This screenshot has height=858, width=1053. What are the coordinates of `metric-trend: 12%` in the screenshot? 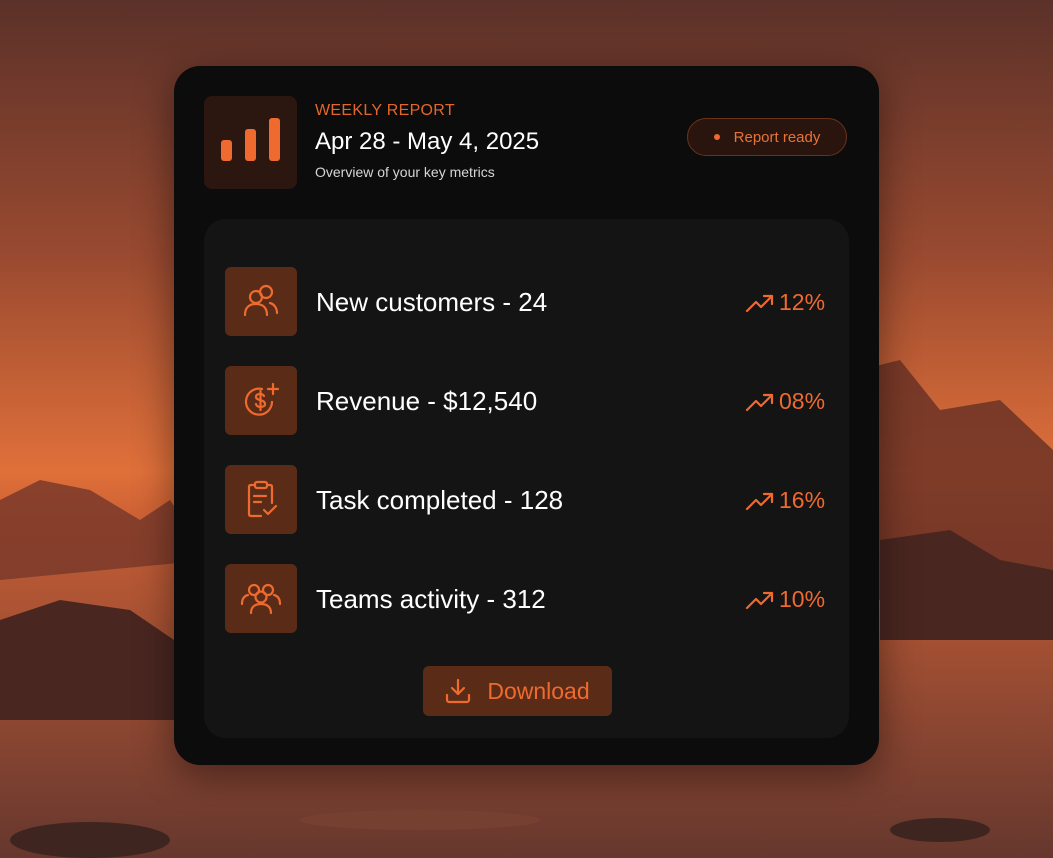 It's located at (785, 302).